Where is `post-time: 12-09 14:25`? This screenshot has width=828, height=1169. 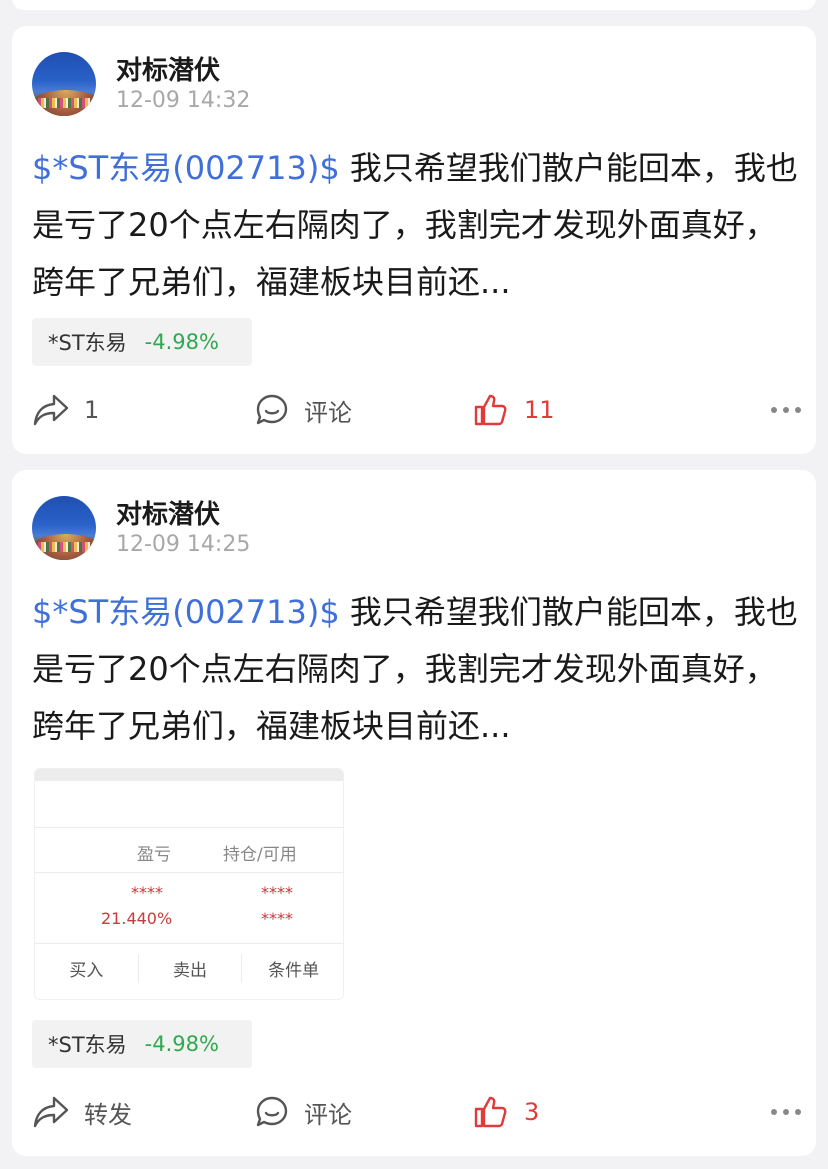 post-time: 12-09 14:25 is located at coordinates (183, 544).